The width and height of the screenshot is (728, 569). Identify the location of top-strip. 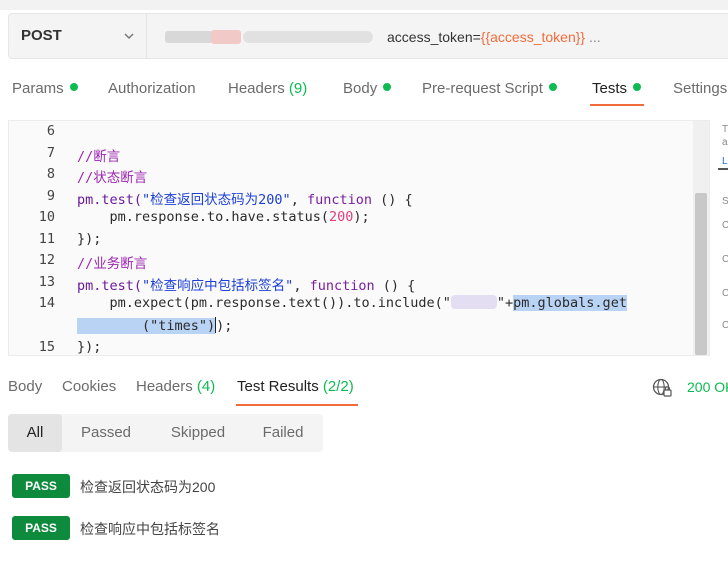
(364, 5).